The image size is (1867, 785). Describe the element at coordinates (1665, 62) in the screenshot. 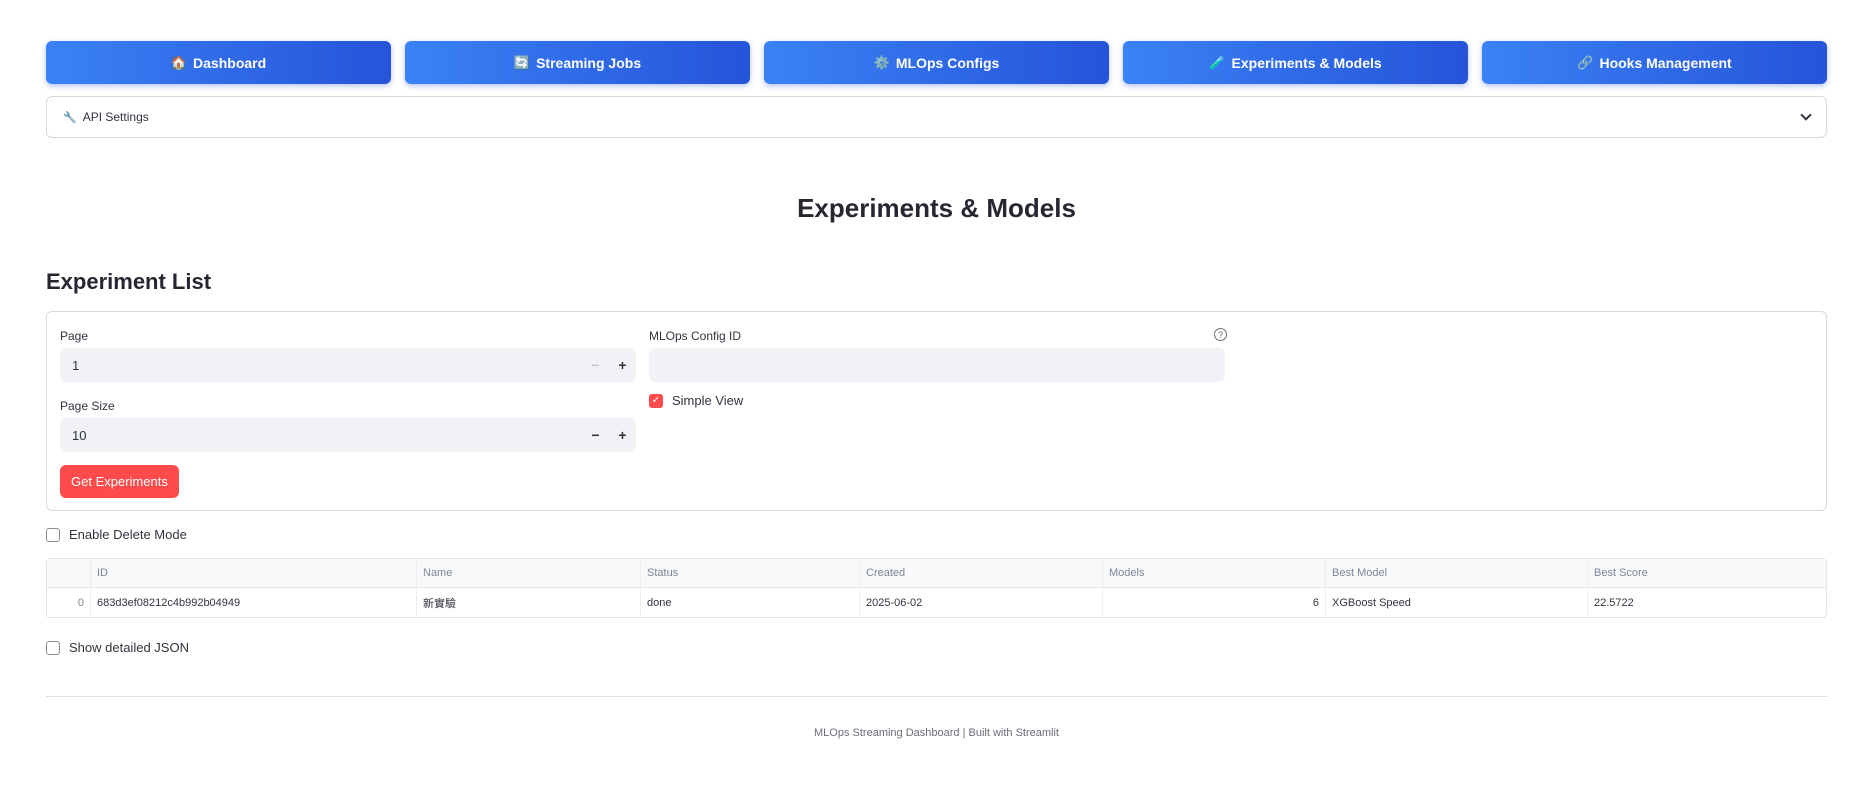

I see `nav-label: Hooks Management` at that location.